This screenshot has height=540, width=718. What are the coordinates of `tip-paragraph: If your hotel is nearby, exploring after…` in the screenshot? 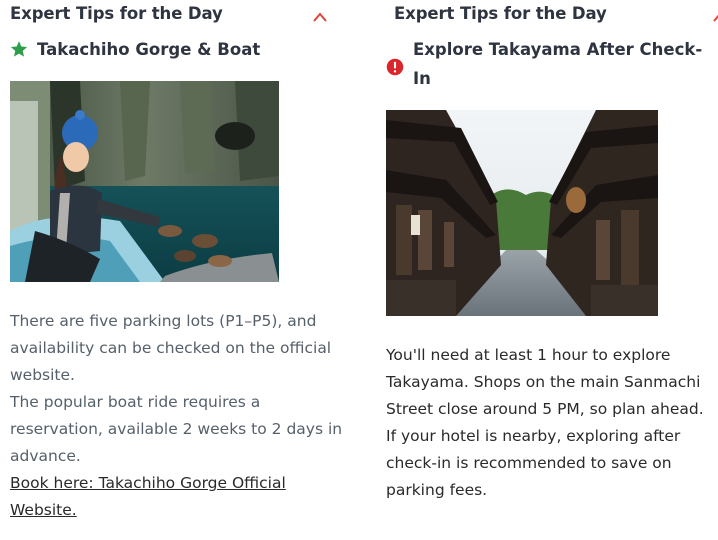 It's located at (533, 463).